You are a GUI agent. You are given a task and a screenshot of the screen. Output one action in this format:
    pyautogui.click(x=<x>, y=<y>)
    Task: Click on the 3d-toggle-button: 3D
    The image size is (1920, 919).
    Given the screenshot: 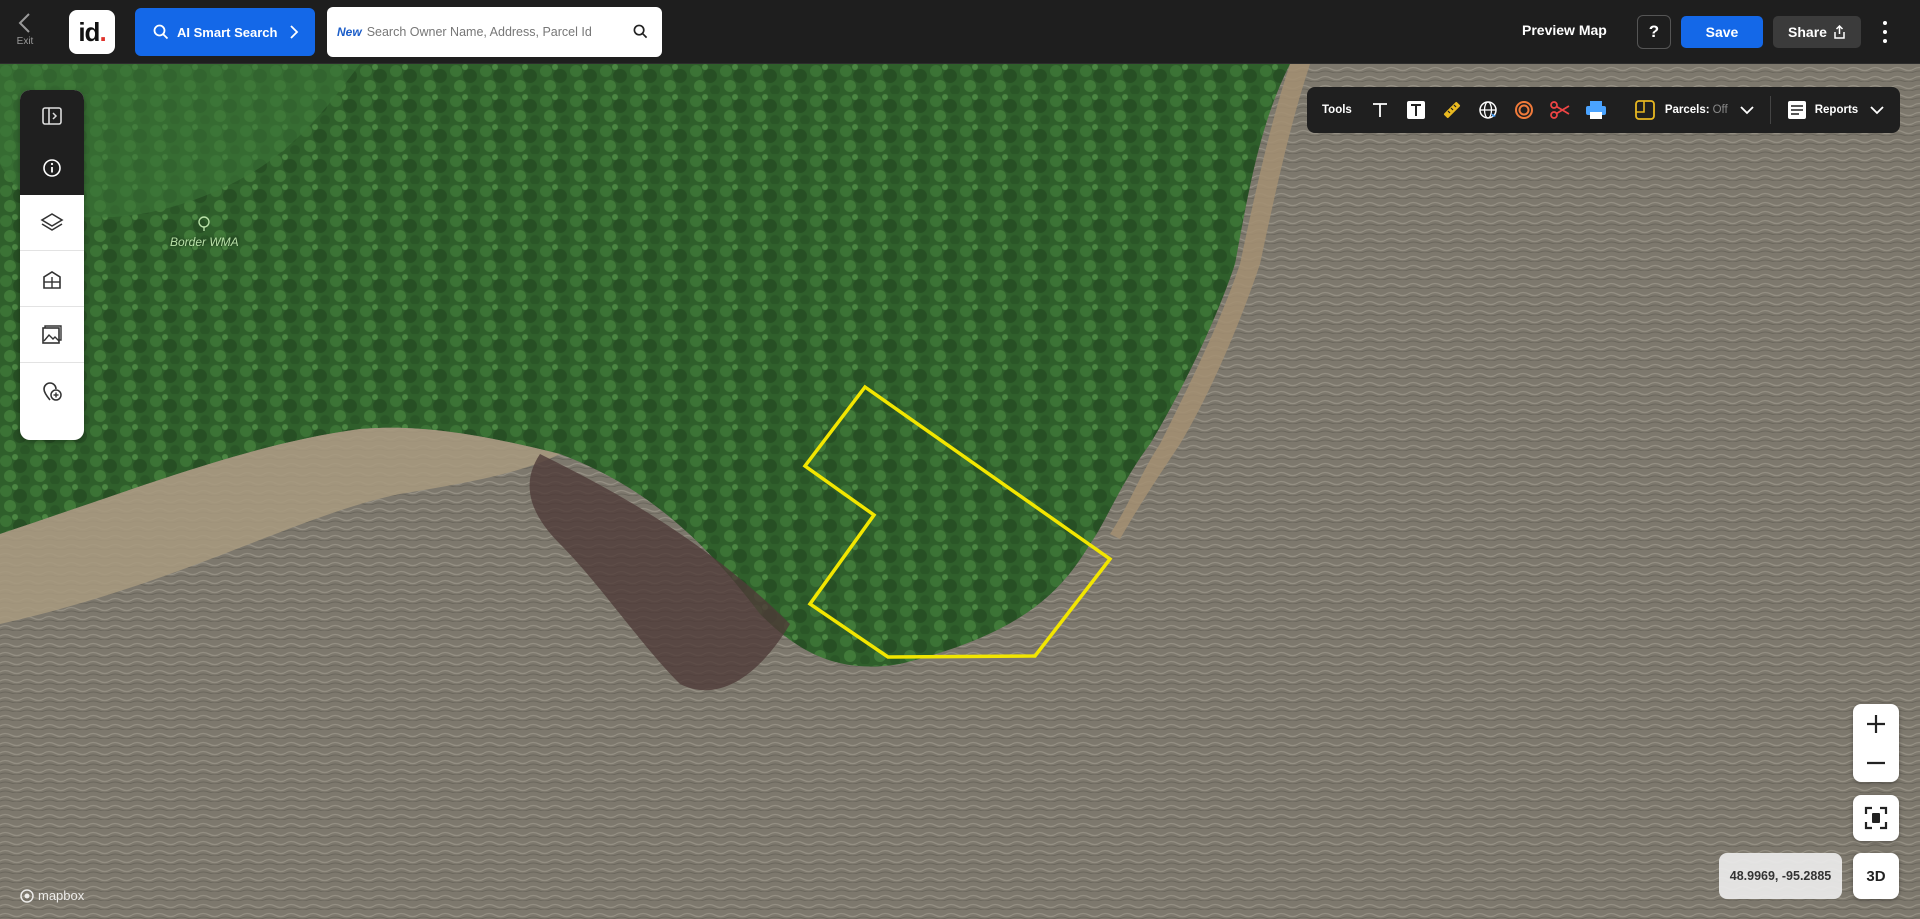 What is the action you would take?
    pyautogui.click(x=1876, y=876)
    